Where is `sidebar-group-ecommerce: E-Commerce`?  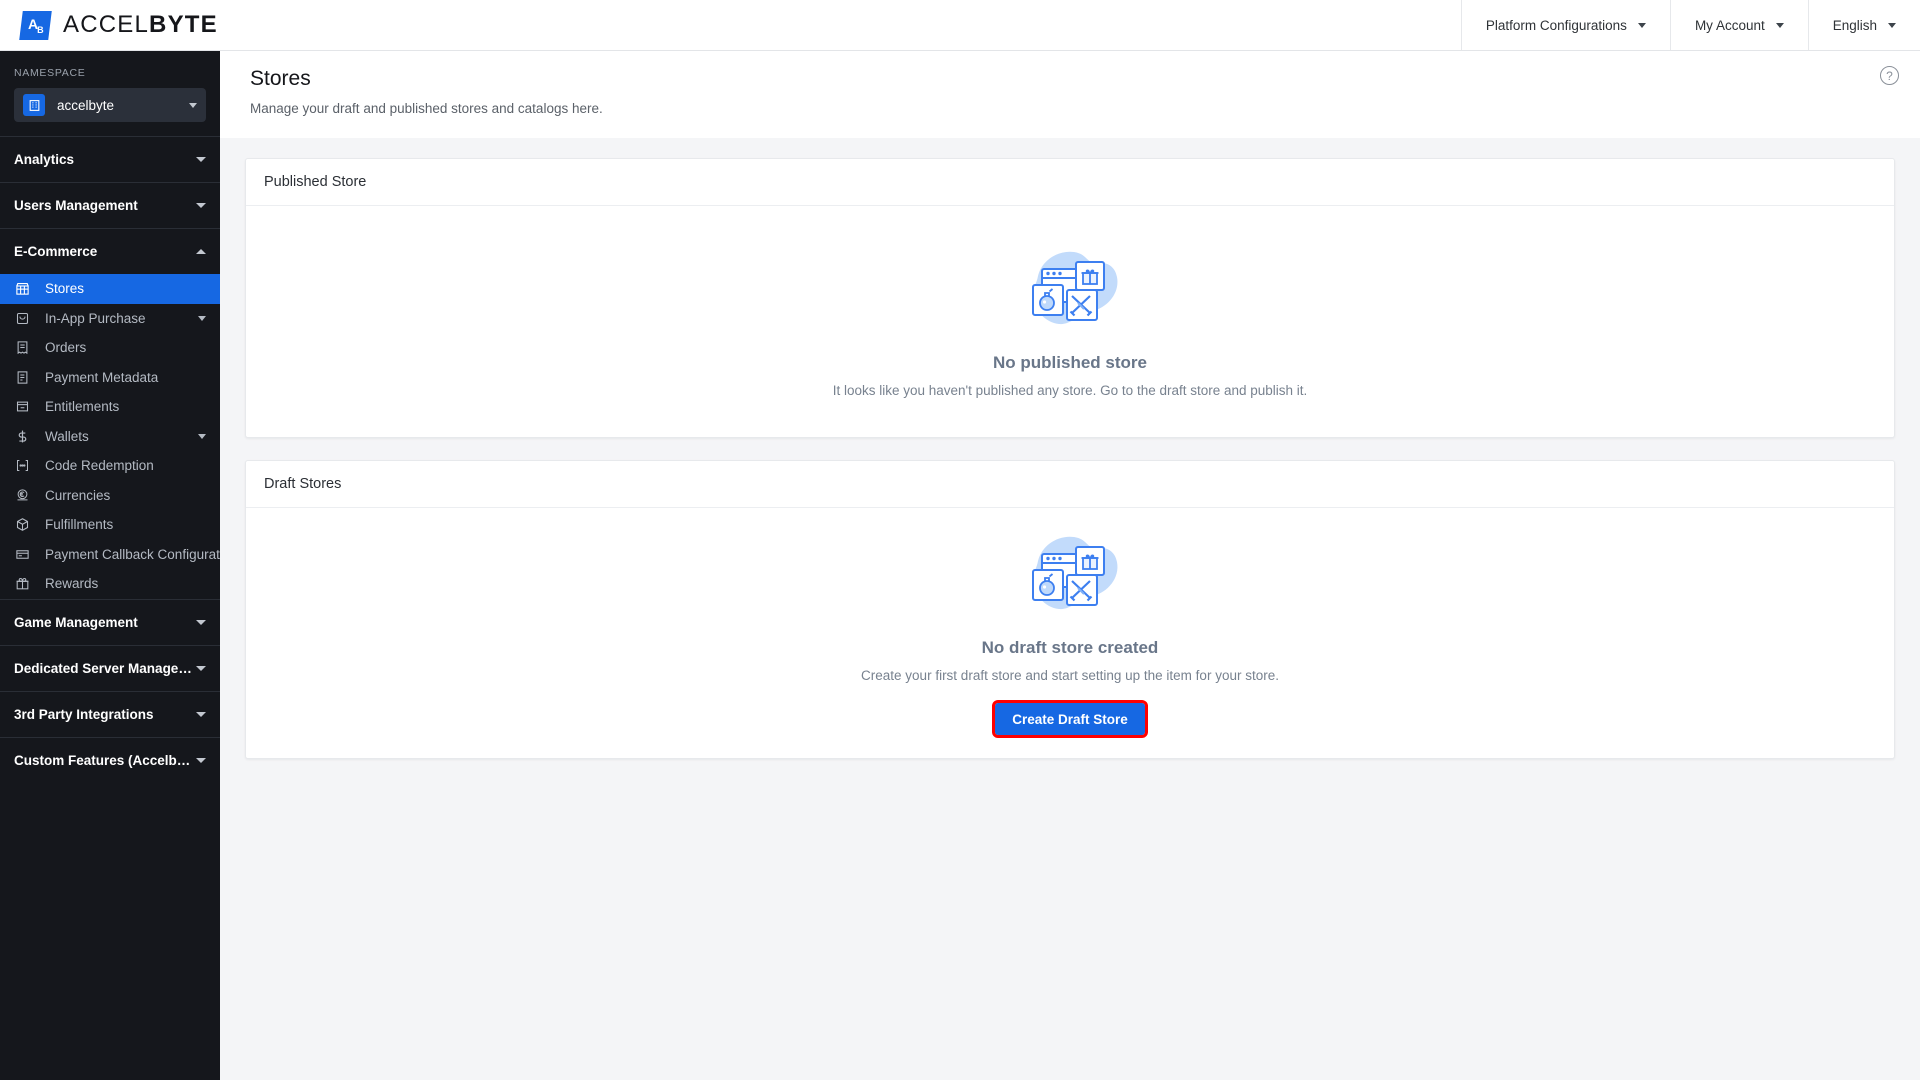
sidebar-group-ecommerce: E-Commerce is located at coordinates (110, 251).